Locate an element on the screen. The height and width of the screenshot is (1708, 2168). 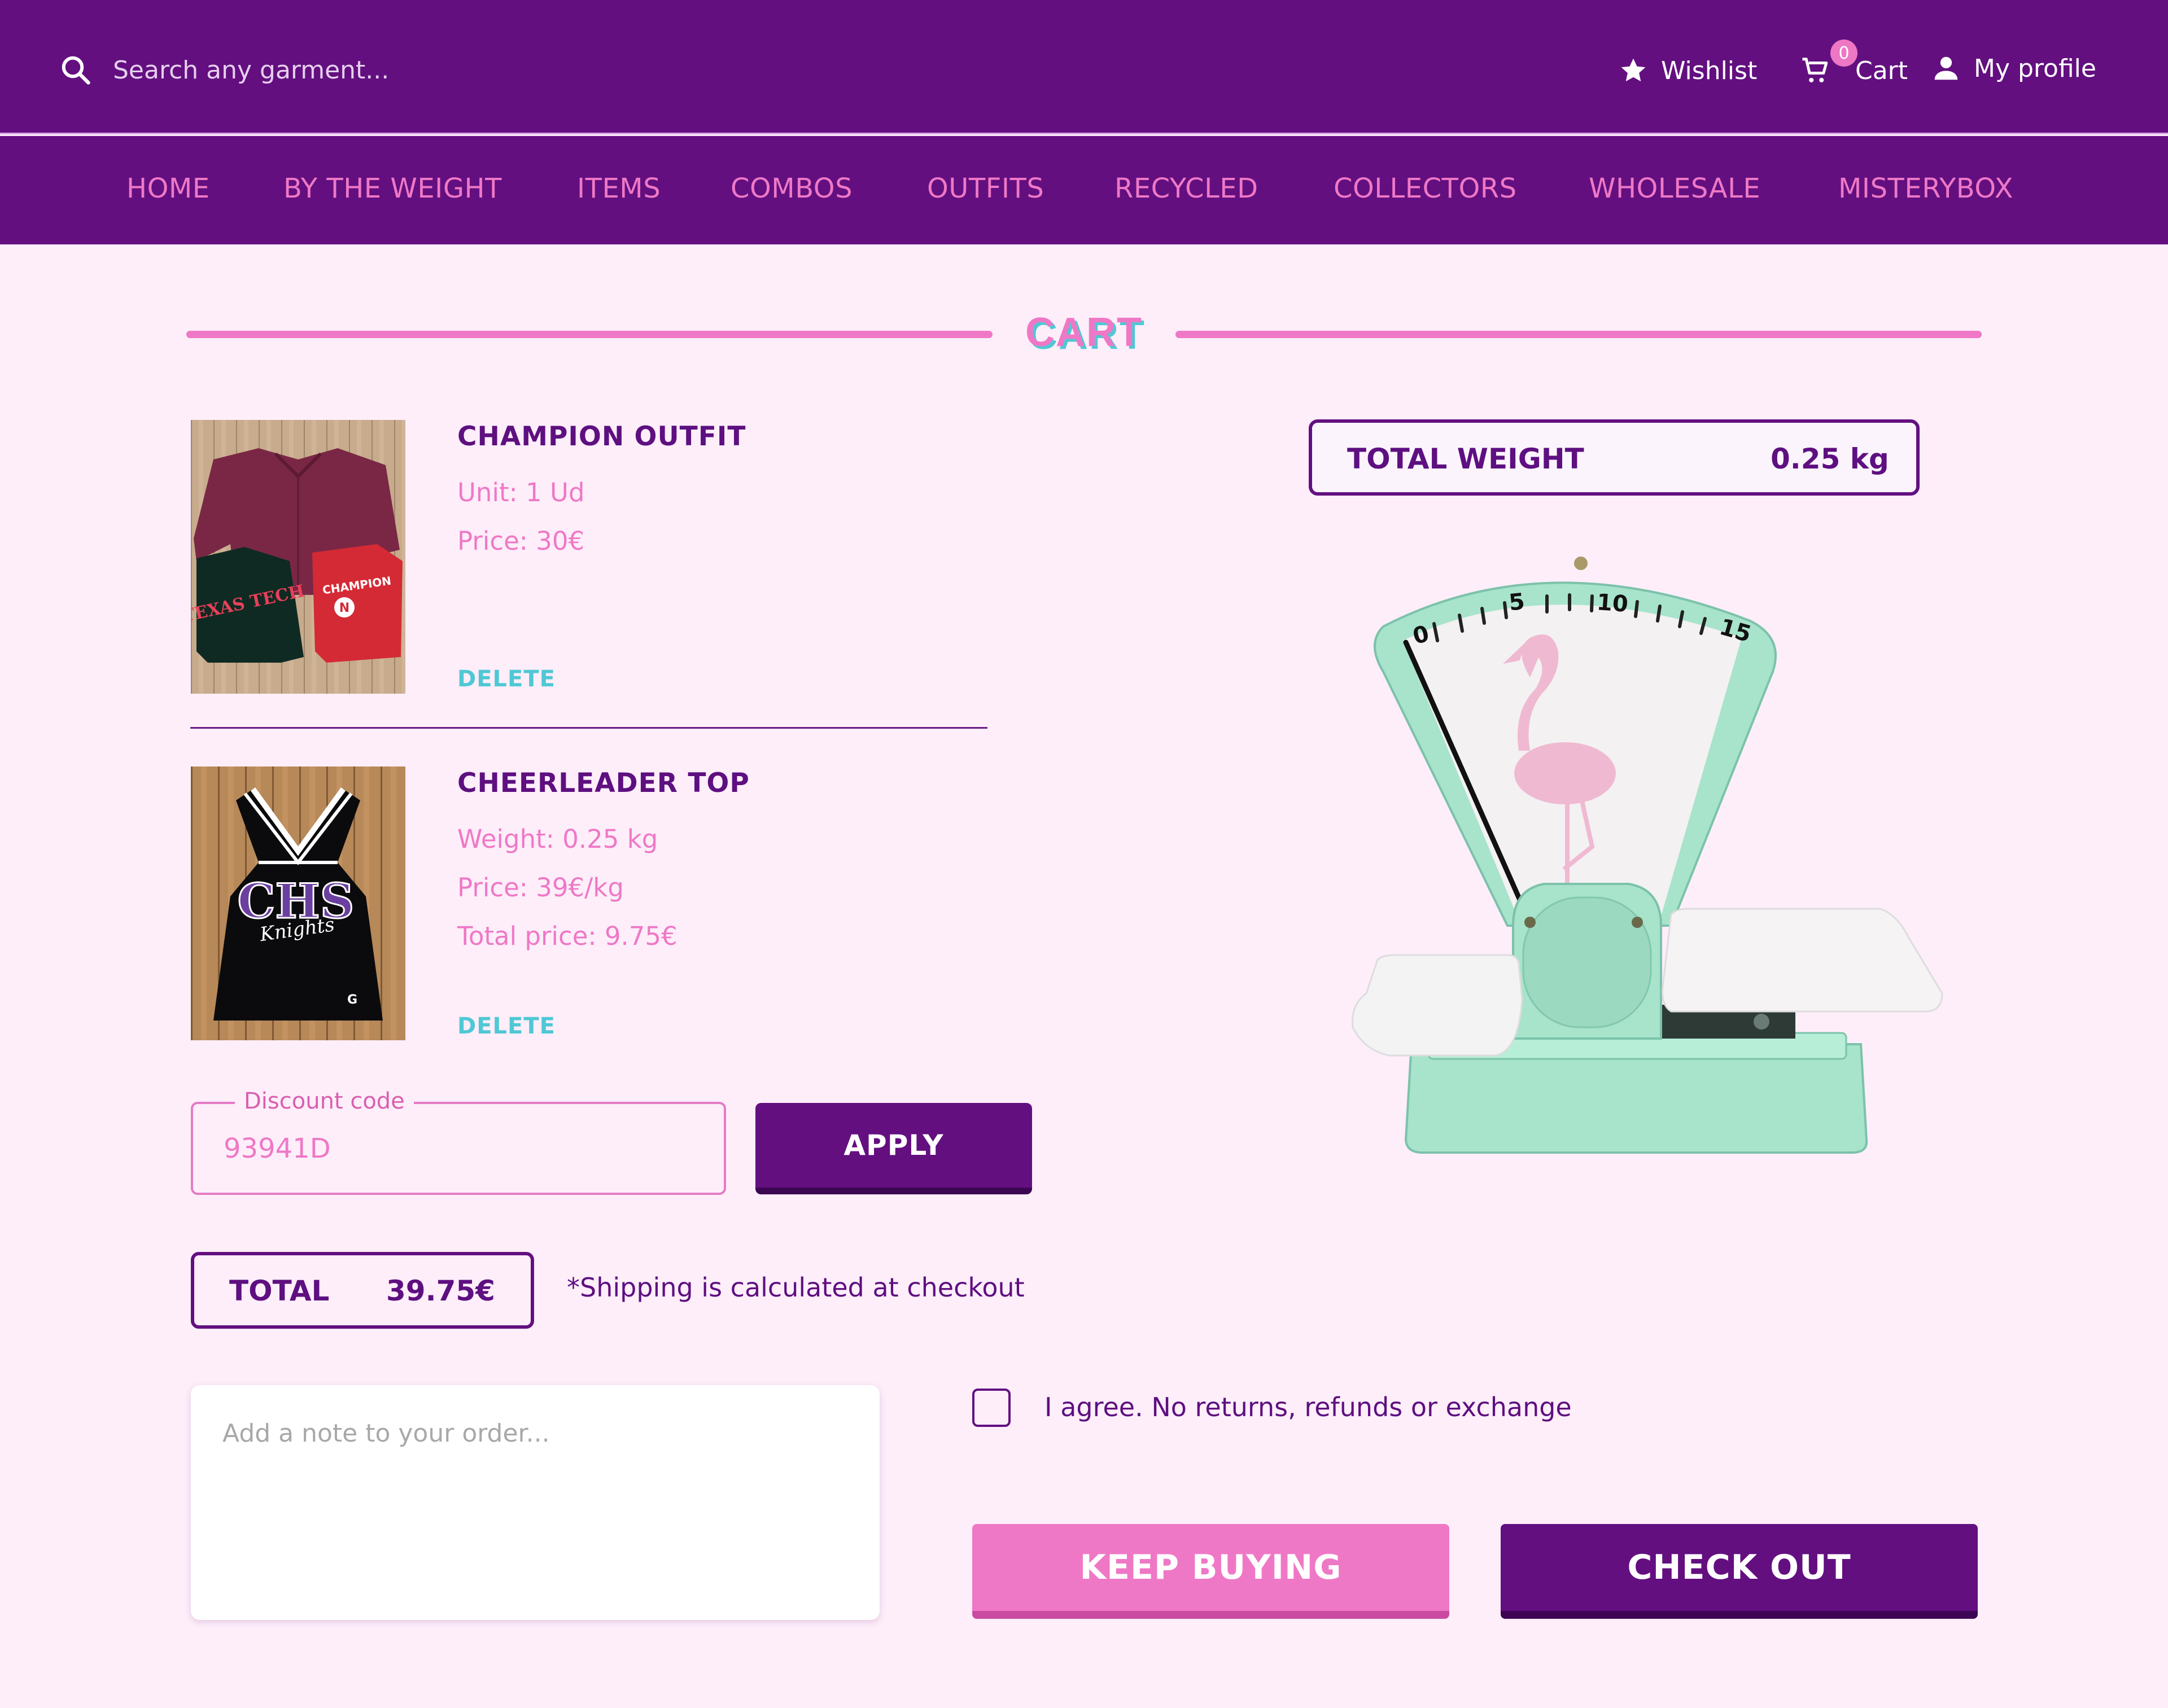
apply-button: APPLY is located at coordinates (893, 1149).